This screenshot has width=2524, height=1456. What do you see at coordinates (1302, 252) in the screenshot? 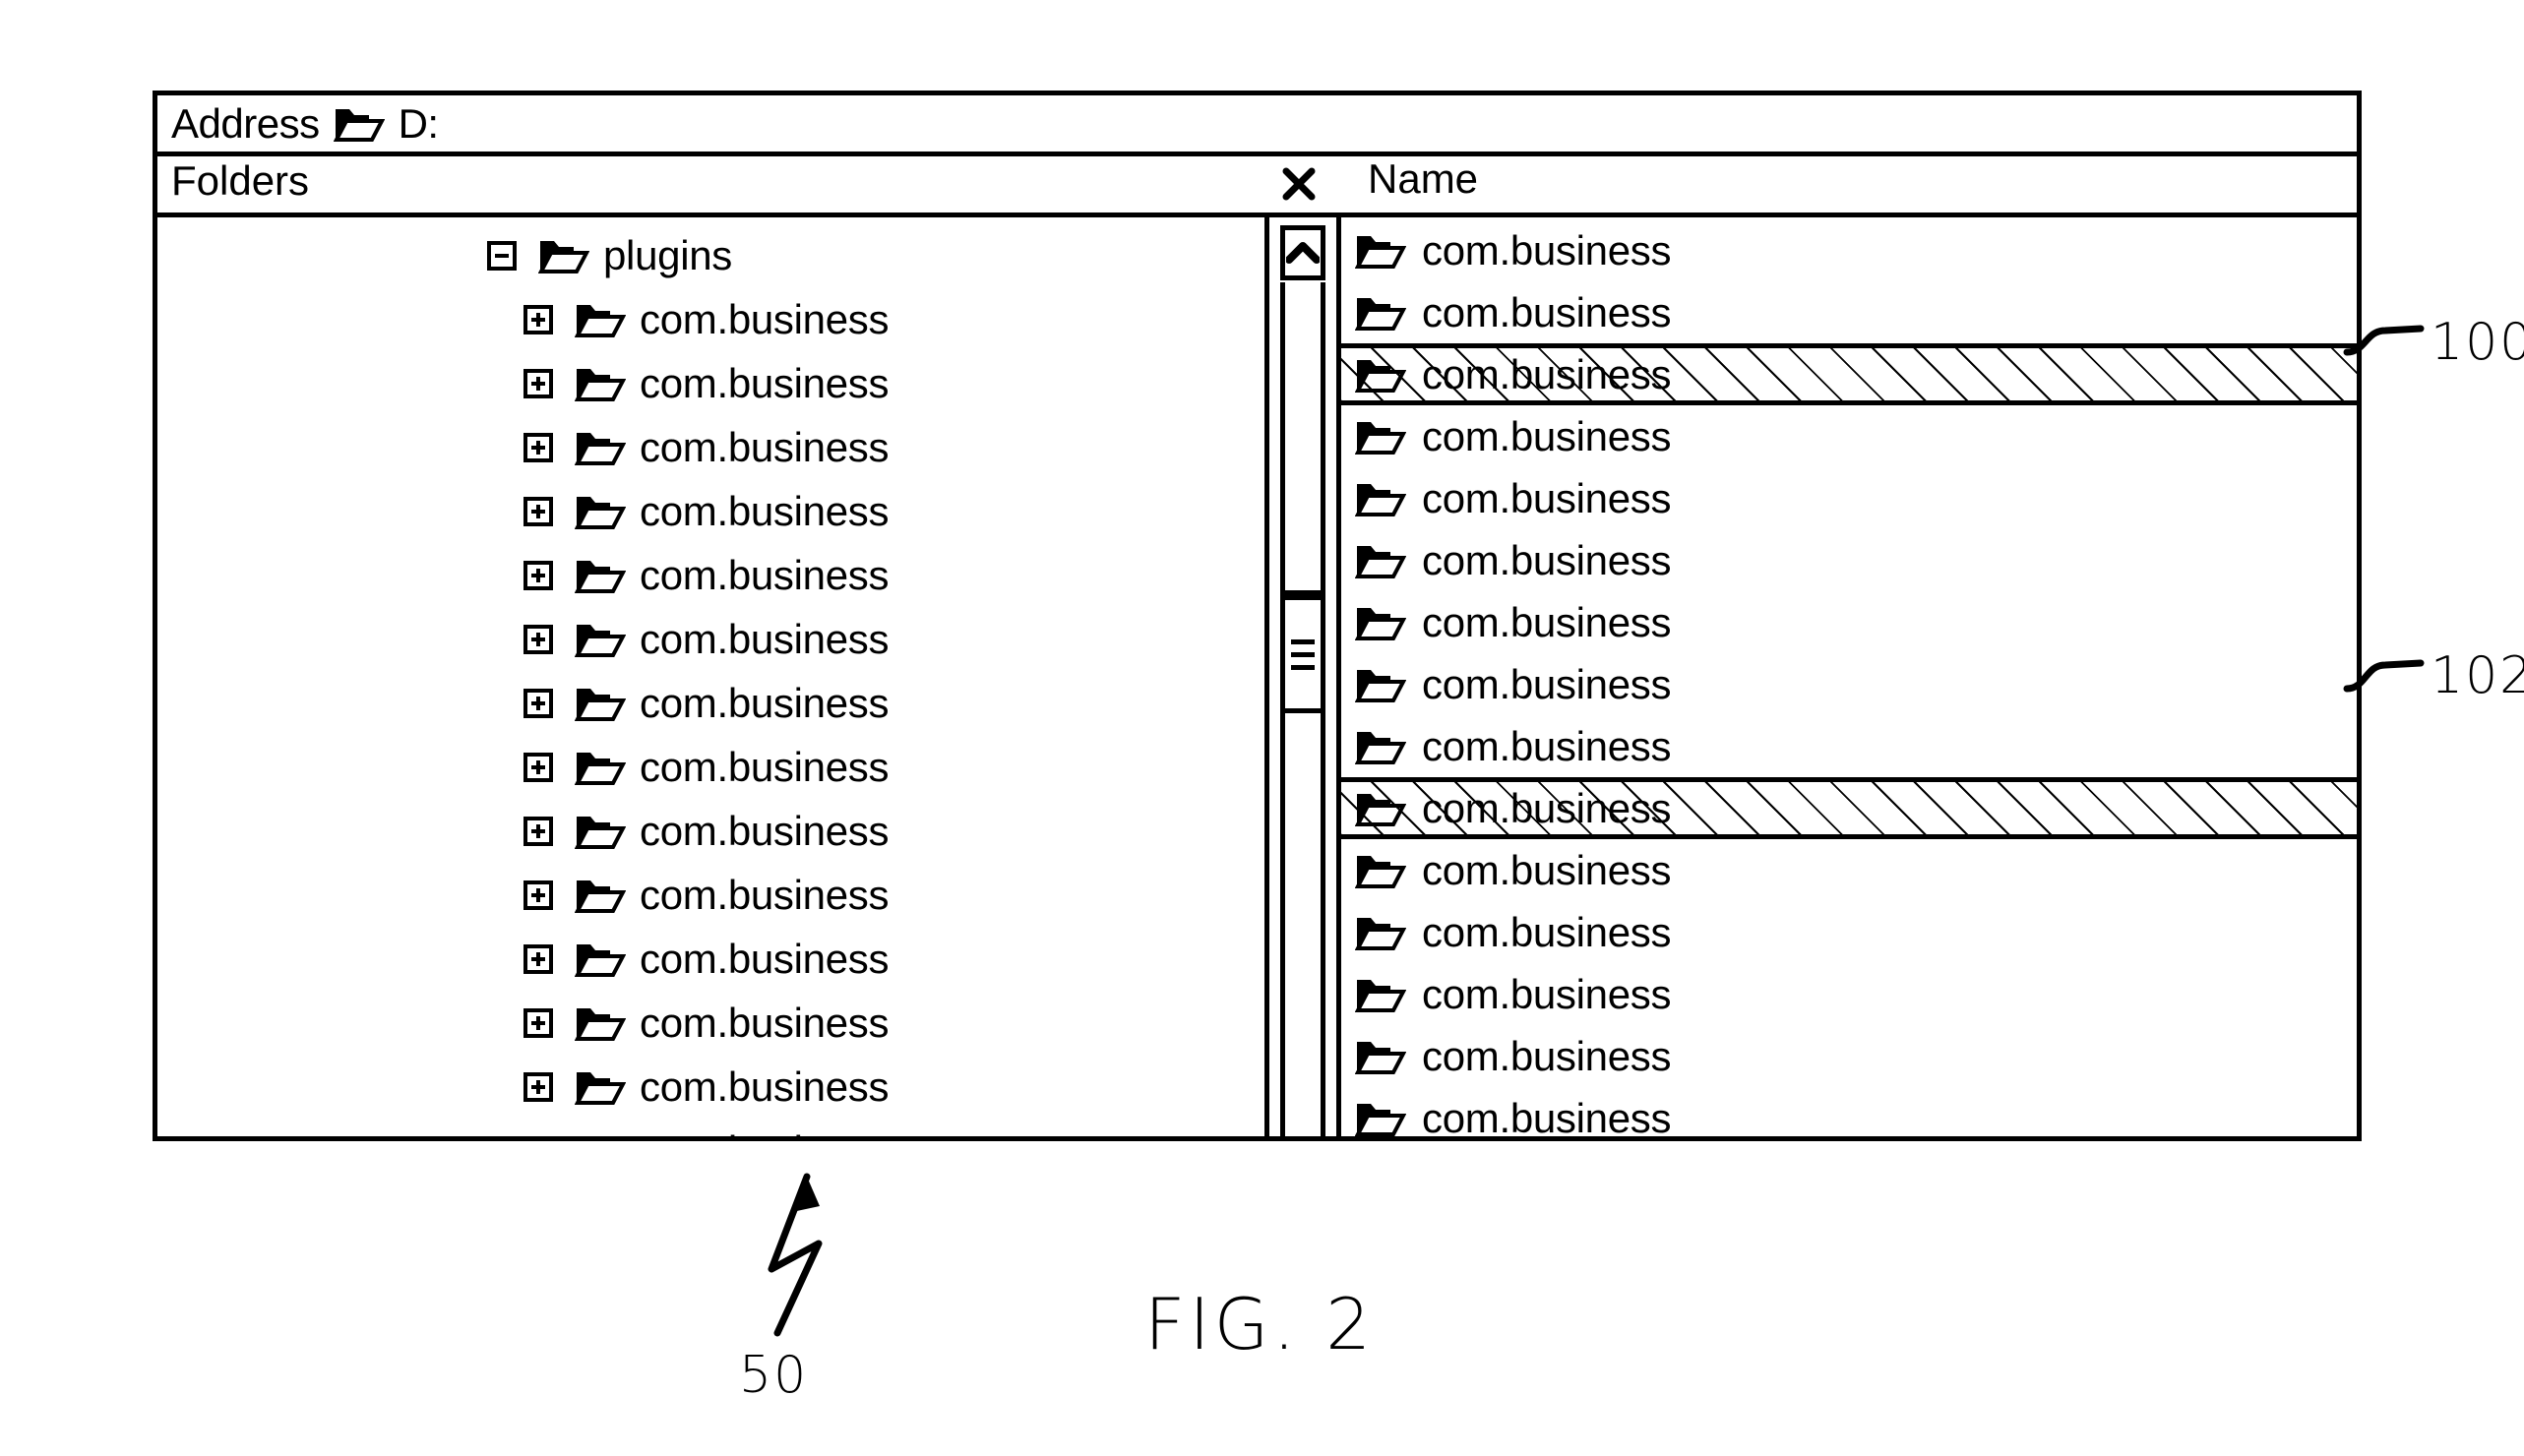
I see `chevron-up-icon` at bounding box center [1302, 252].